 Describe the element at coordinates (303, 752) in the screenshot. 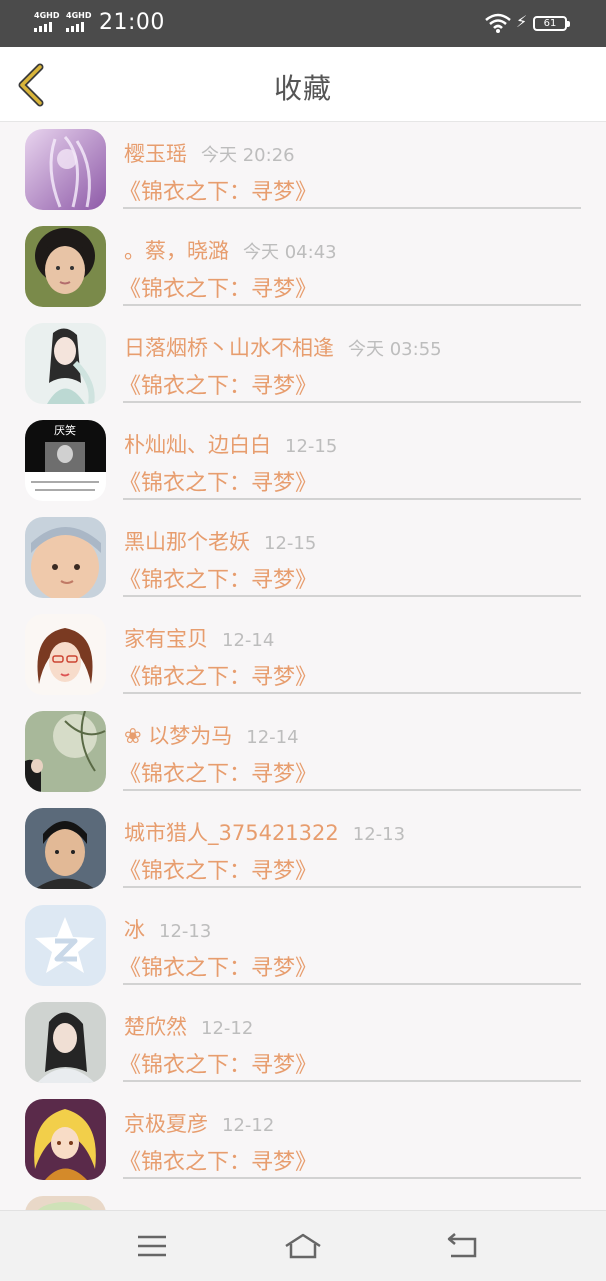

I see `list-item: ❀ 以梦为马 12-14 《锦衣之下：寻梦》` at that location.